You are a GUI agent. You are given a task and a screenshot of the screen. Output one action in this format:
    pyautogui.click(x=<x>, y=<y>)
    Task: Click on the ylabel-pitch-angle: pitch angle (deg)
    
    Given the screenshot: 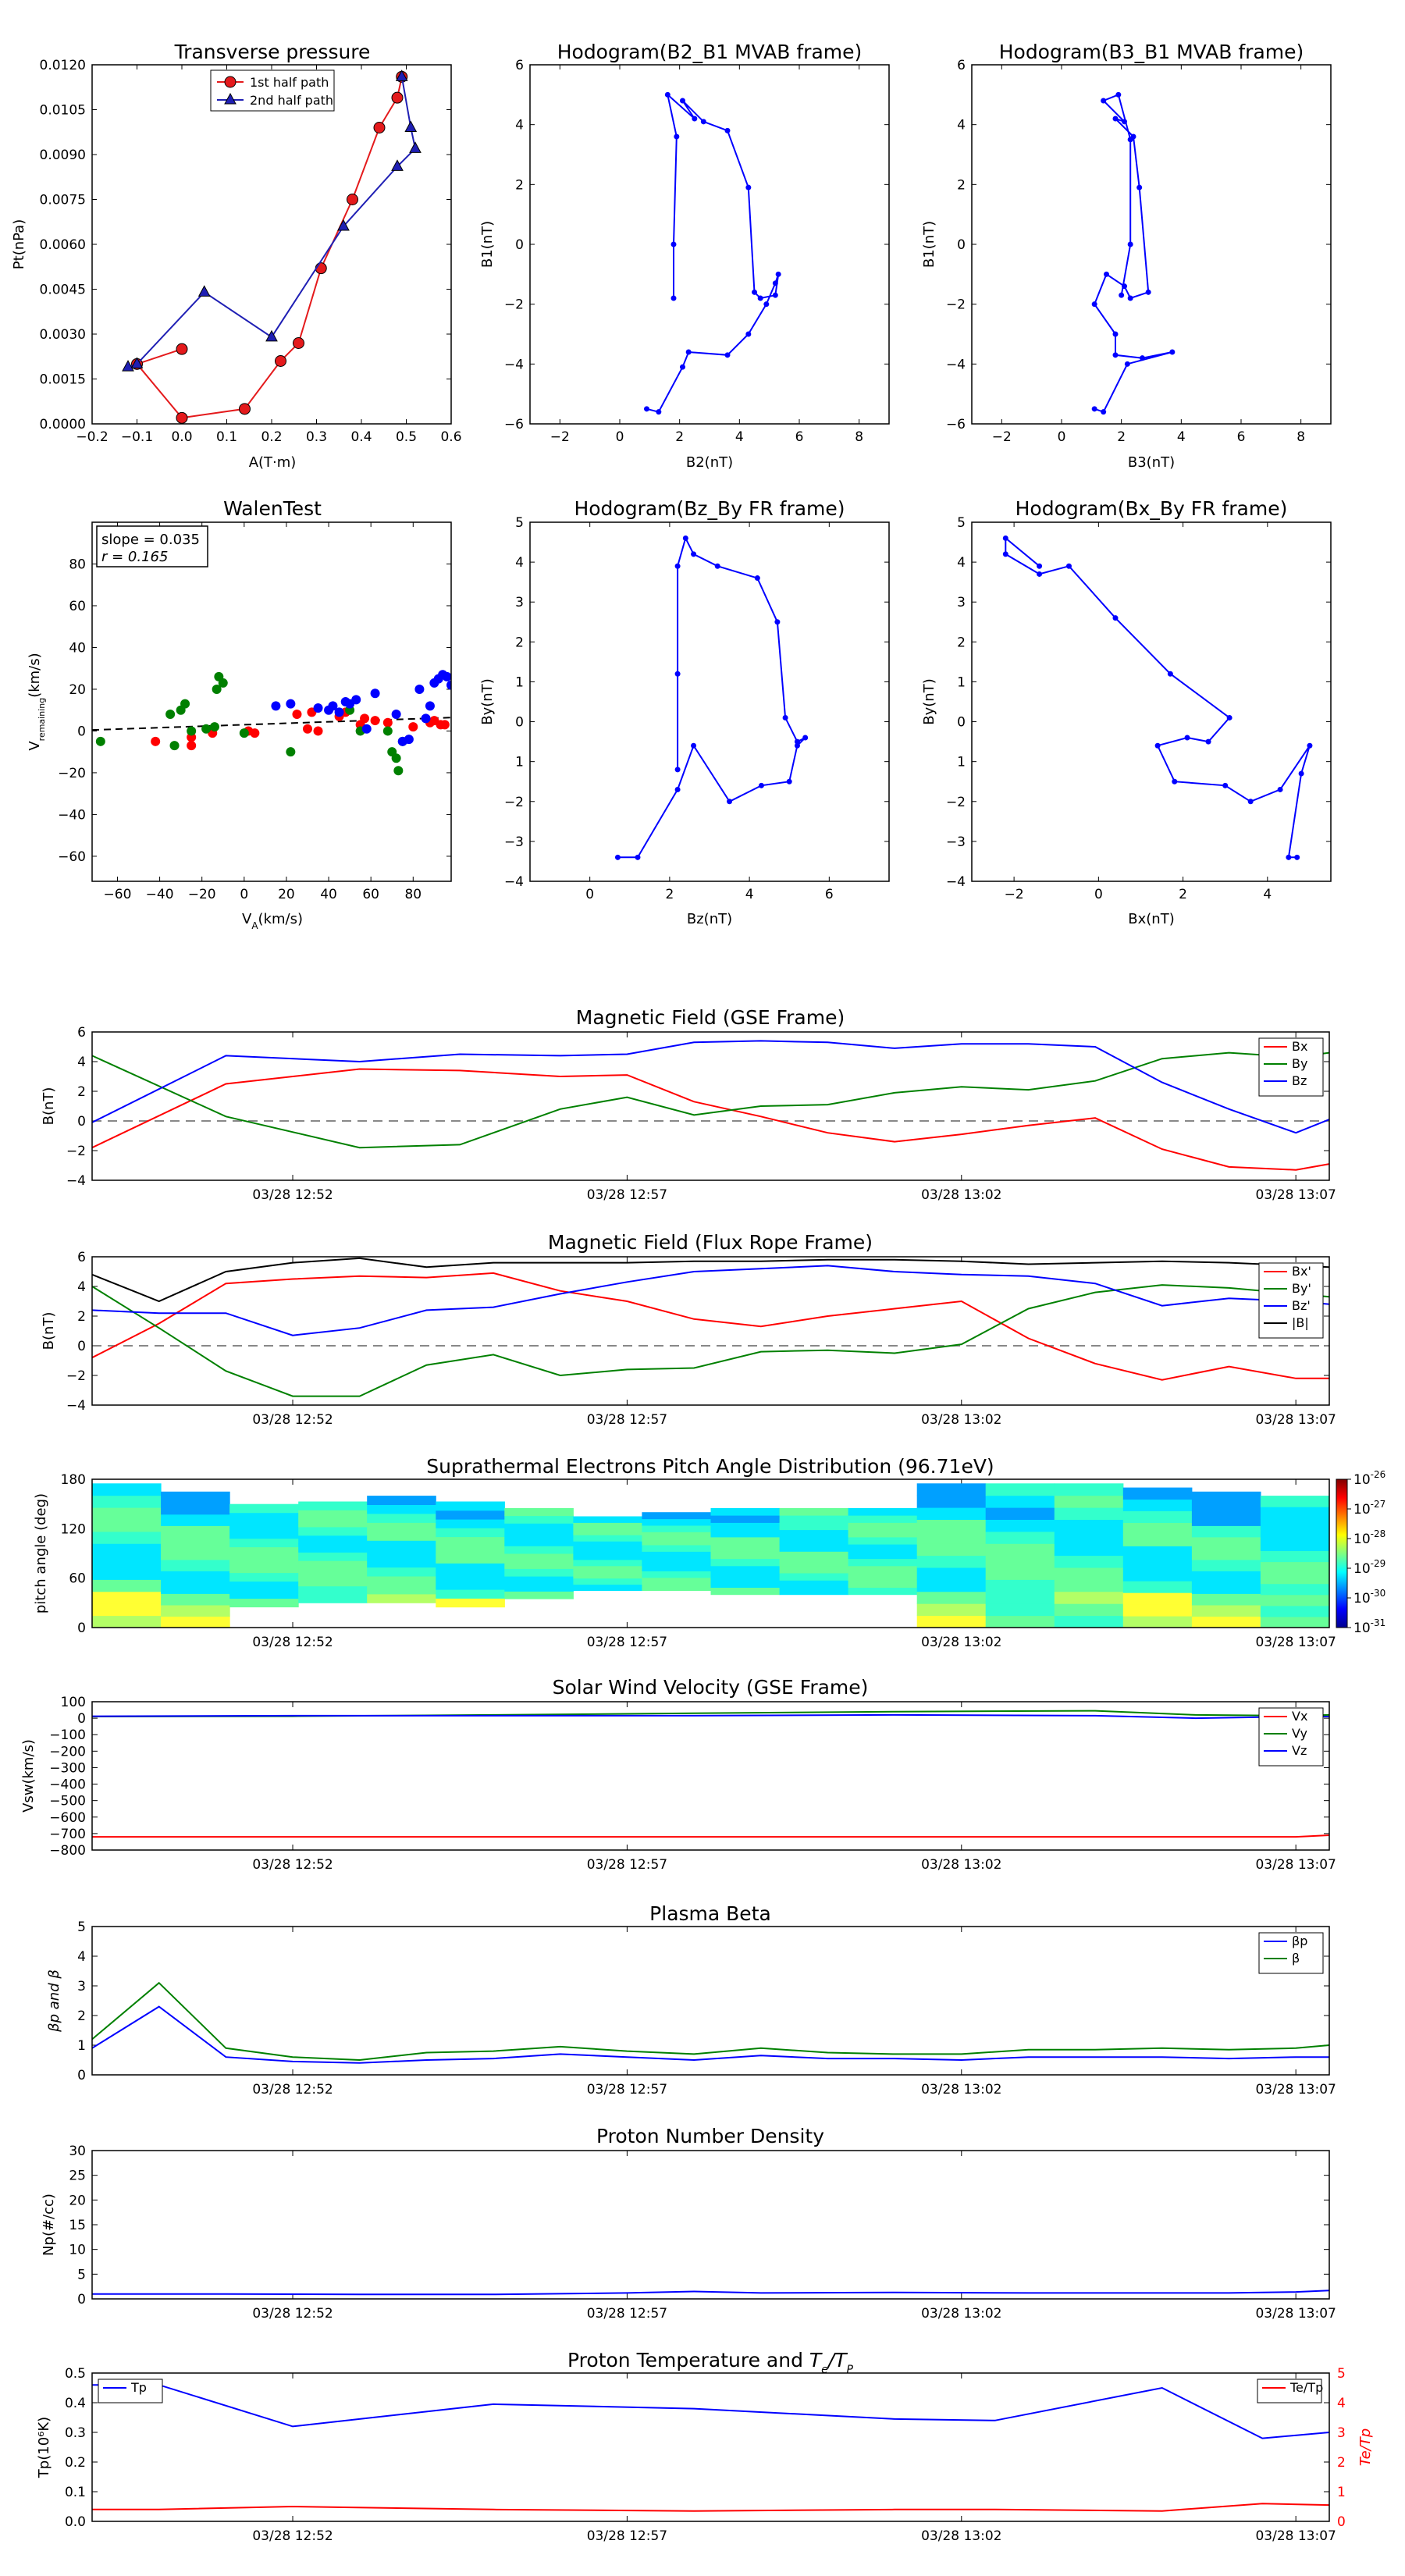 What is the action you would take?
    pyautogui.click(x=41, y=1553)
    